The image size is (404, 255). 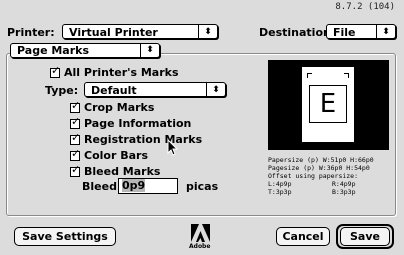 What do you see at coordinates (303, 236) in the screenshot?
I see `cancel-button: Cancel` at bounding box center [303, 236].